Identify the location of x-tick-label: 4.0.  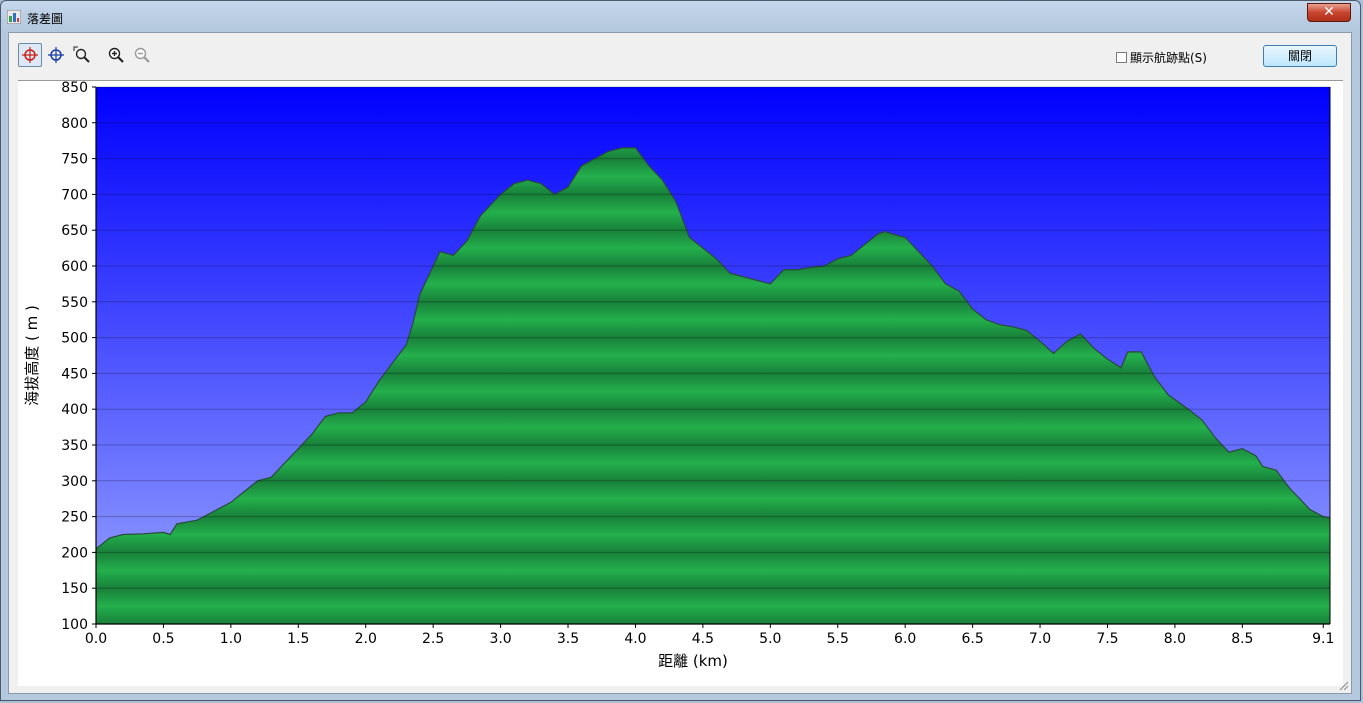
(635, 639).